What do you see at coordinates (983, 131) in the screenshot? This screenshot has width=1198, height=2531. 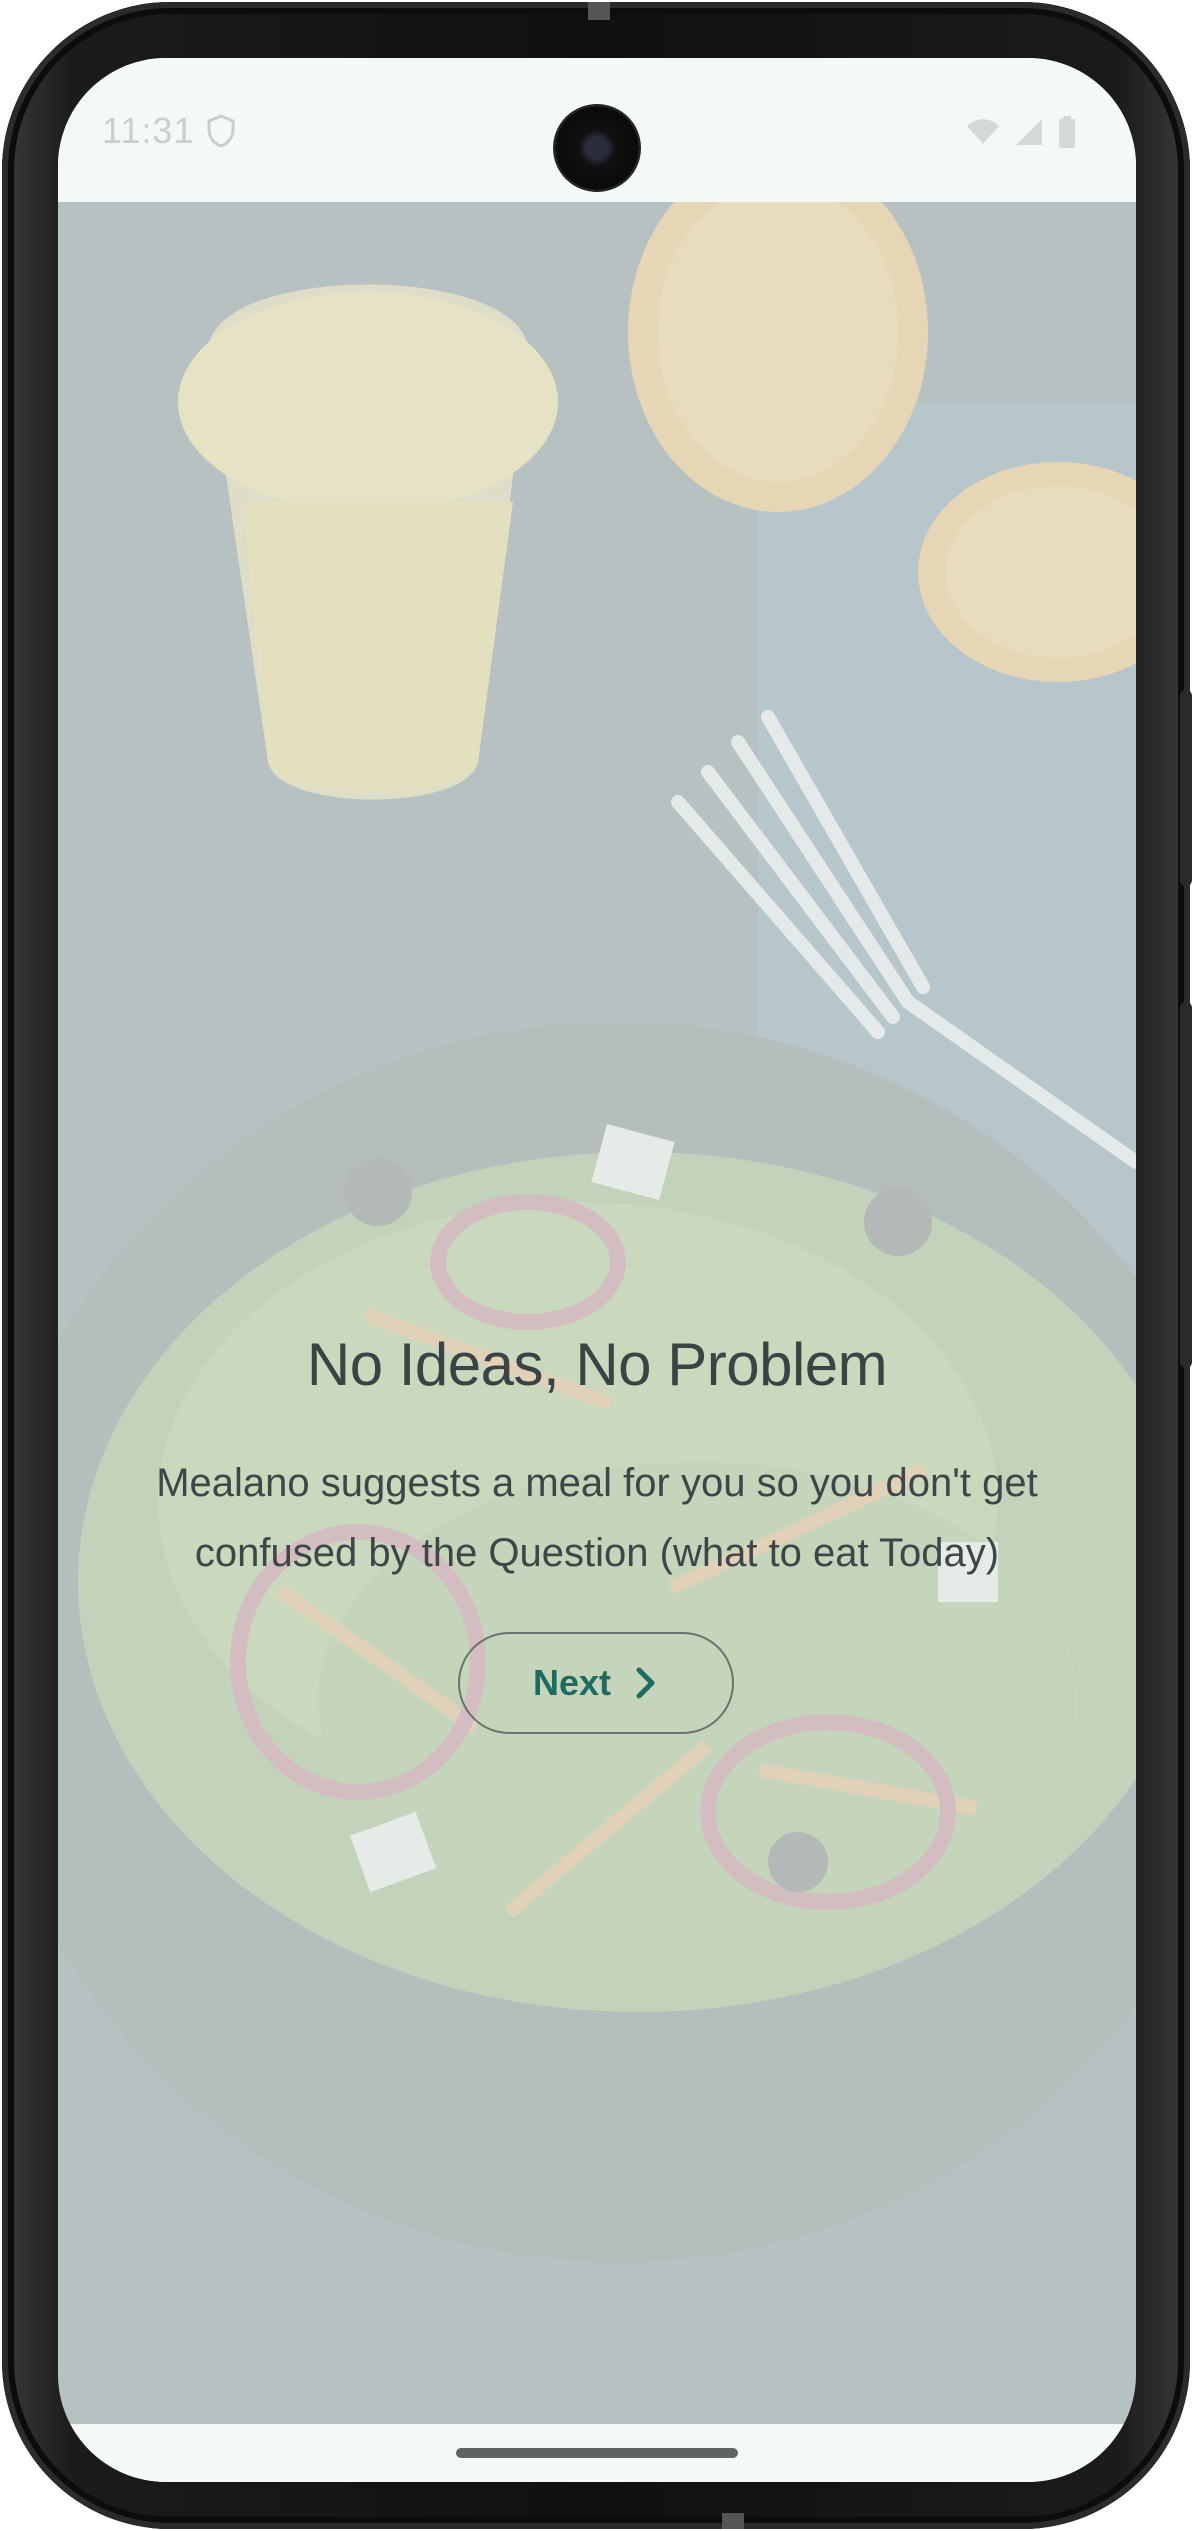 I see `wifi-icon` at bounding box center [983, 131].